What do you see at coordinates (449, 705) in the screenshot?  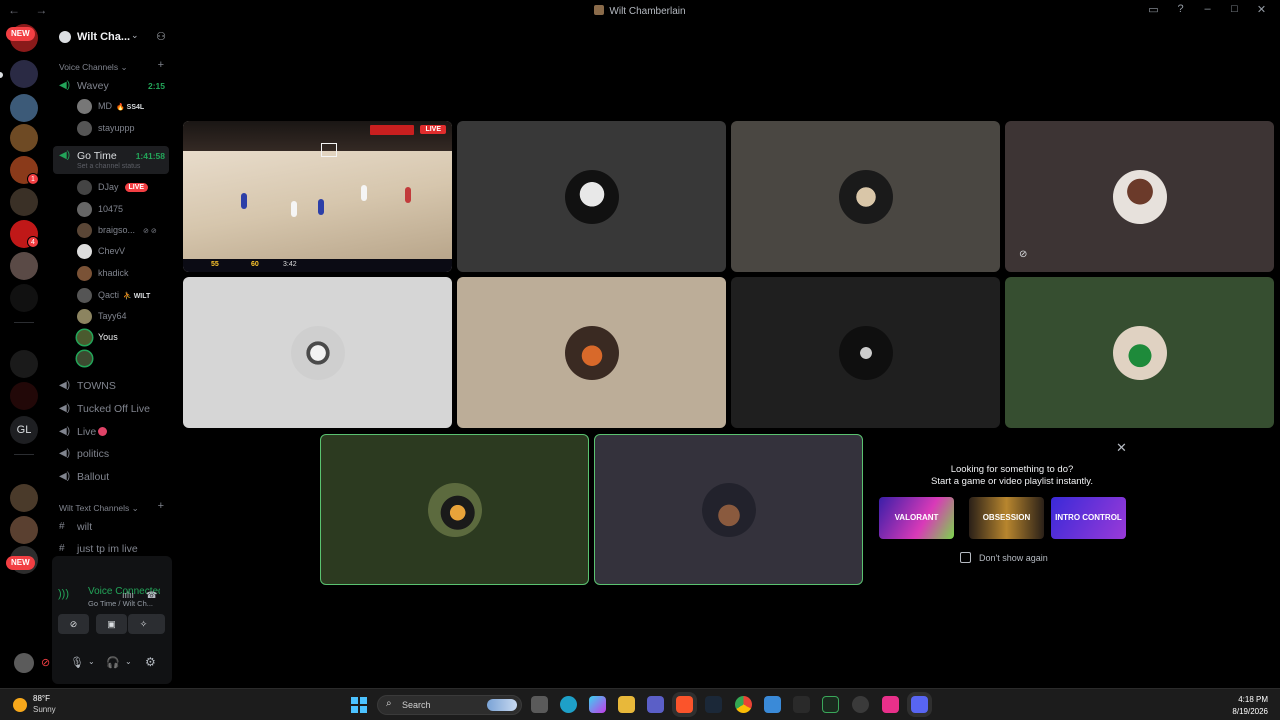 I see `taskbar-search: ⌕ Search` at bounding box center [449, 705].